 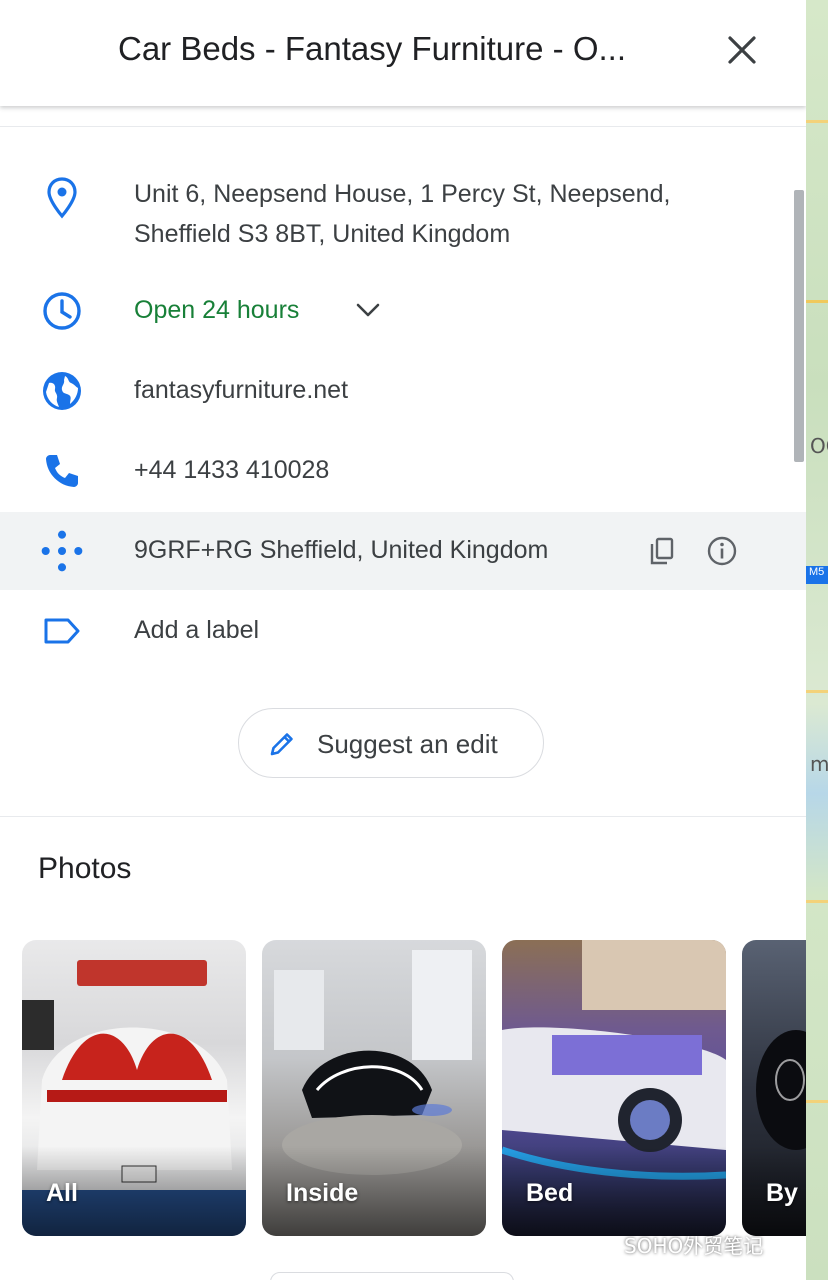 I want to click on suggest-edit-label: Suggest an edit, so click(x=407, y=744).